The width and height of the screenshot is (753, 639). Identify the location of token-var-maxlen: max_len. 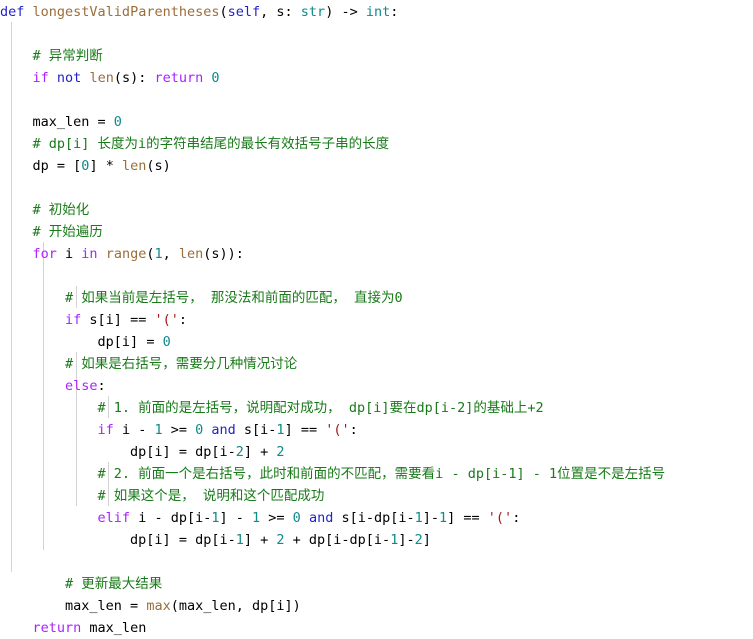
(114, 628).